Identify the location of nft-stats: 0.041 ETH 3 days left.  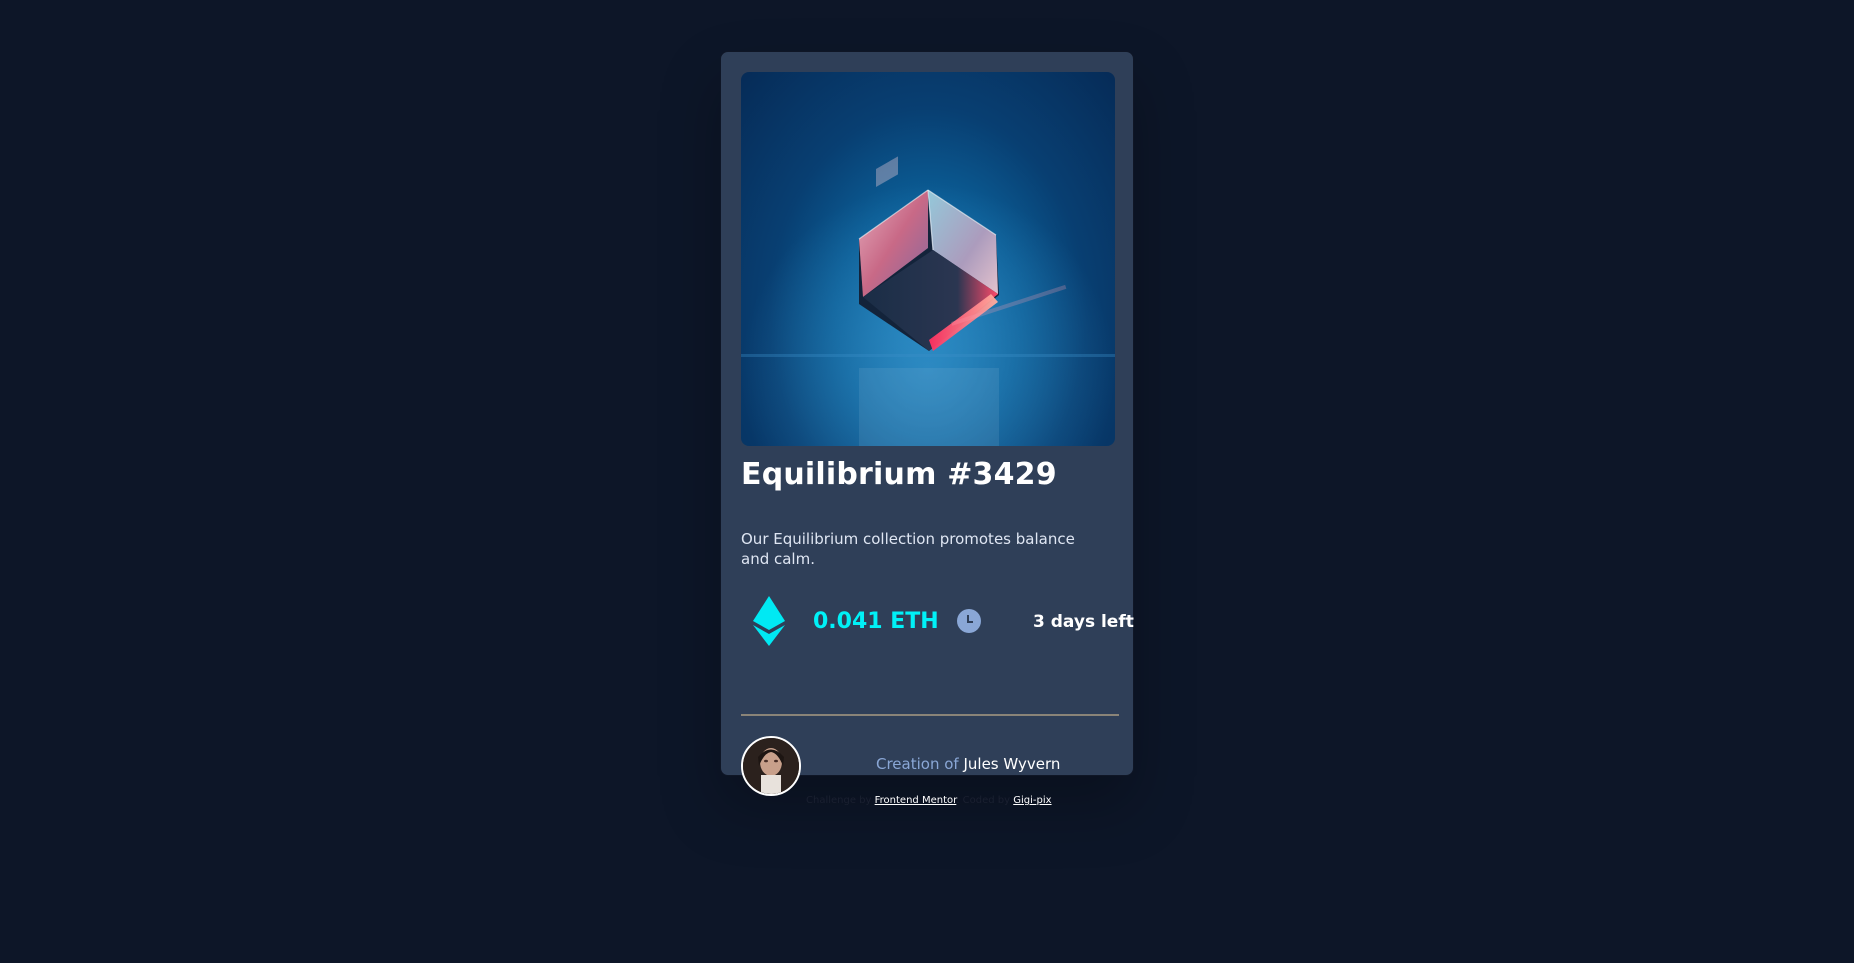
(937, 622).